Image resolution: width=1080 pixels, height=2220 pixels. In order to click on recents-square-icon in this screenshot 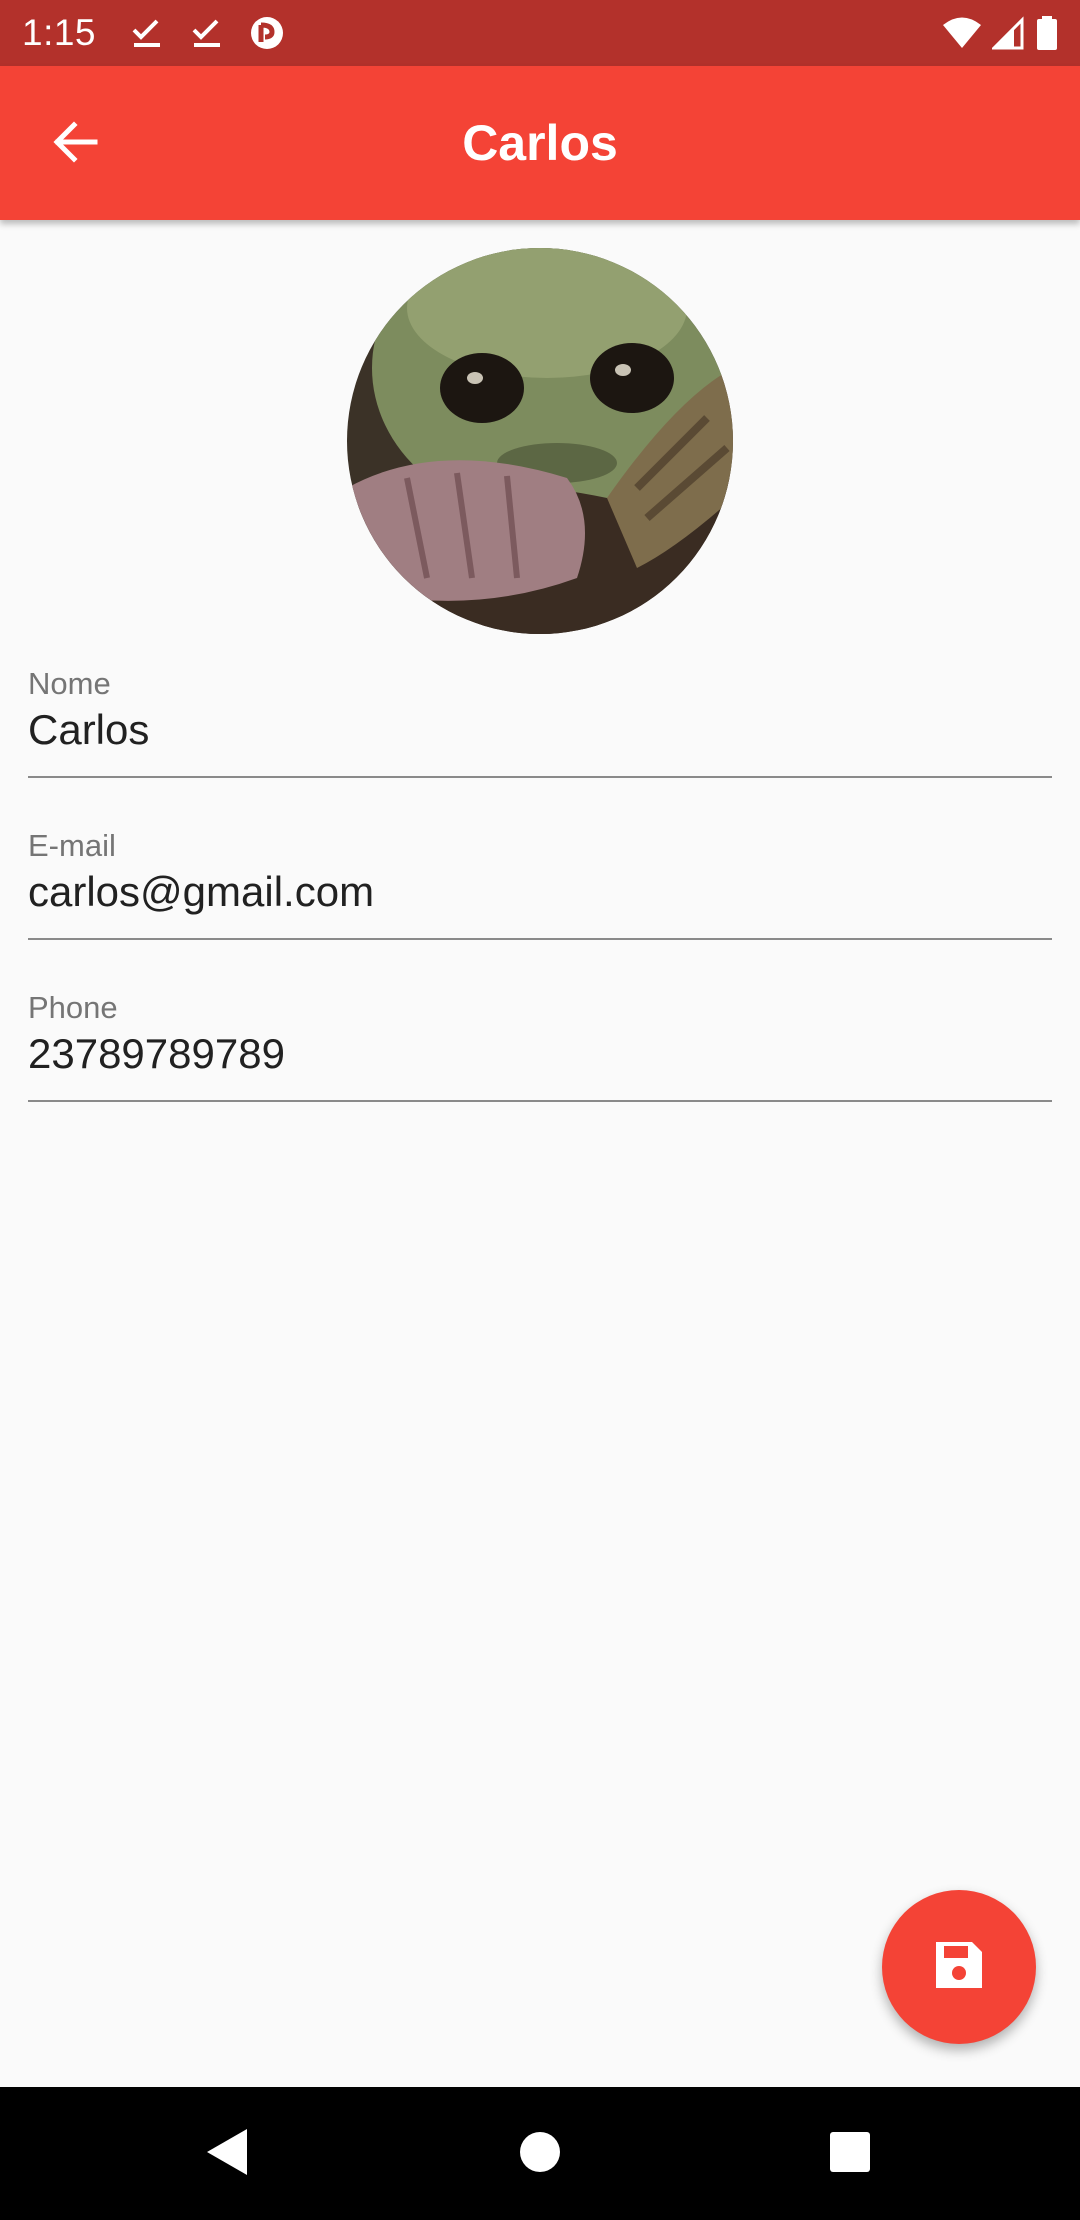, I will do `click(850, 2154)`.